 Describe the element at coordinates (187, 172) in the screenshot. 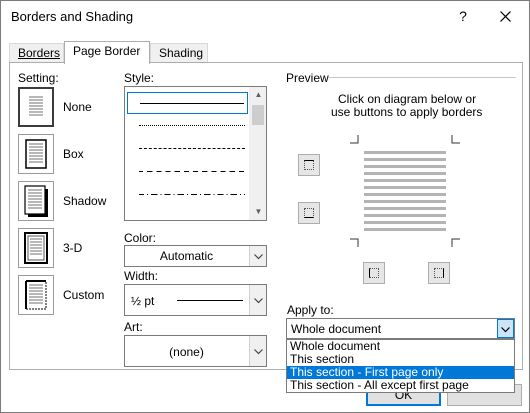

I see `style-option-dash` at that location.